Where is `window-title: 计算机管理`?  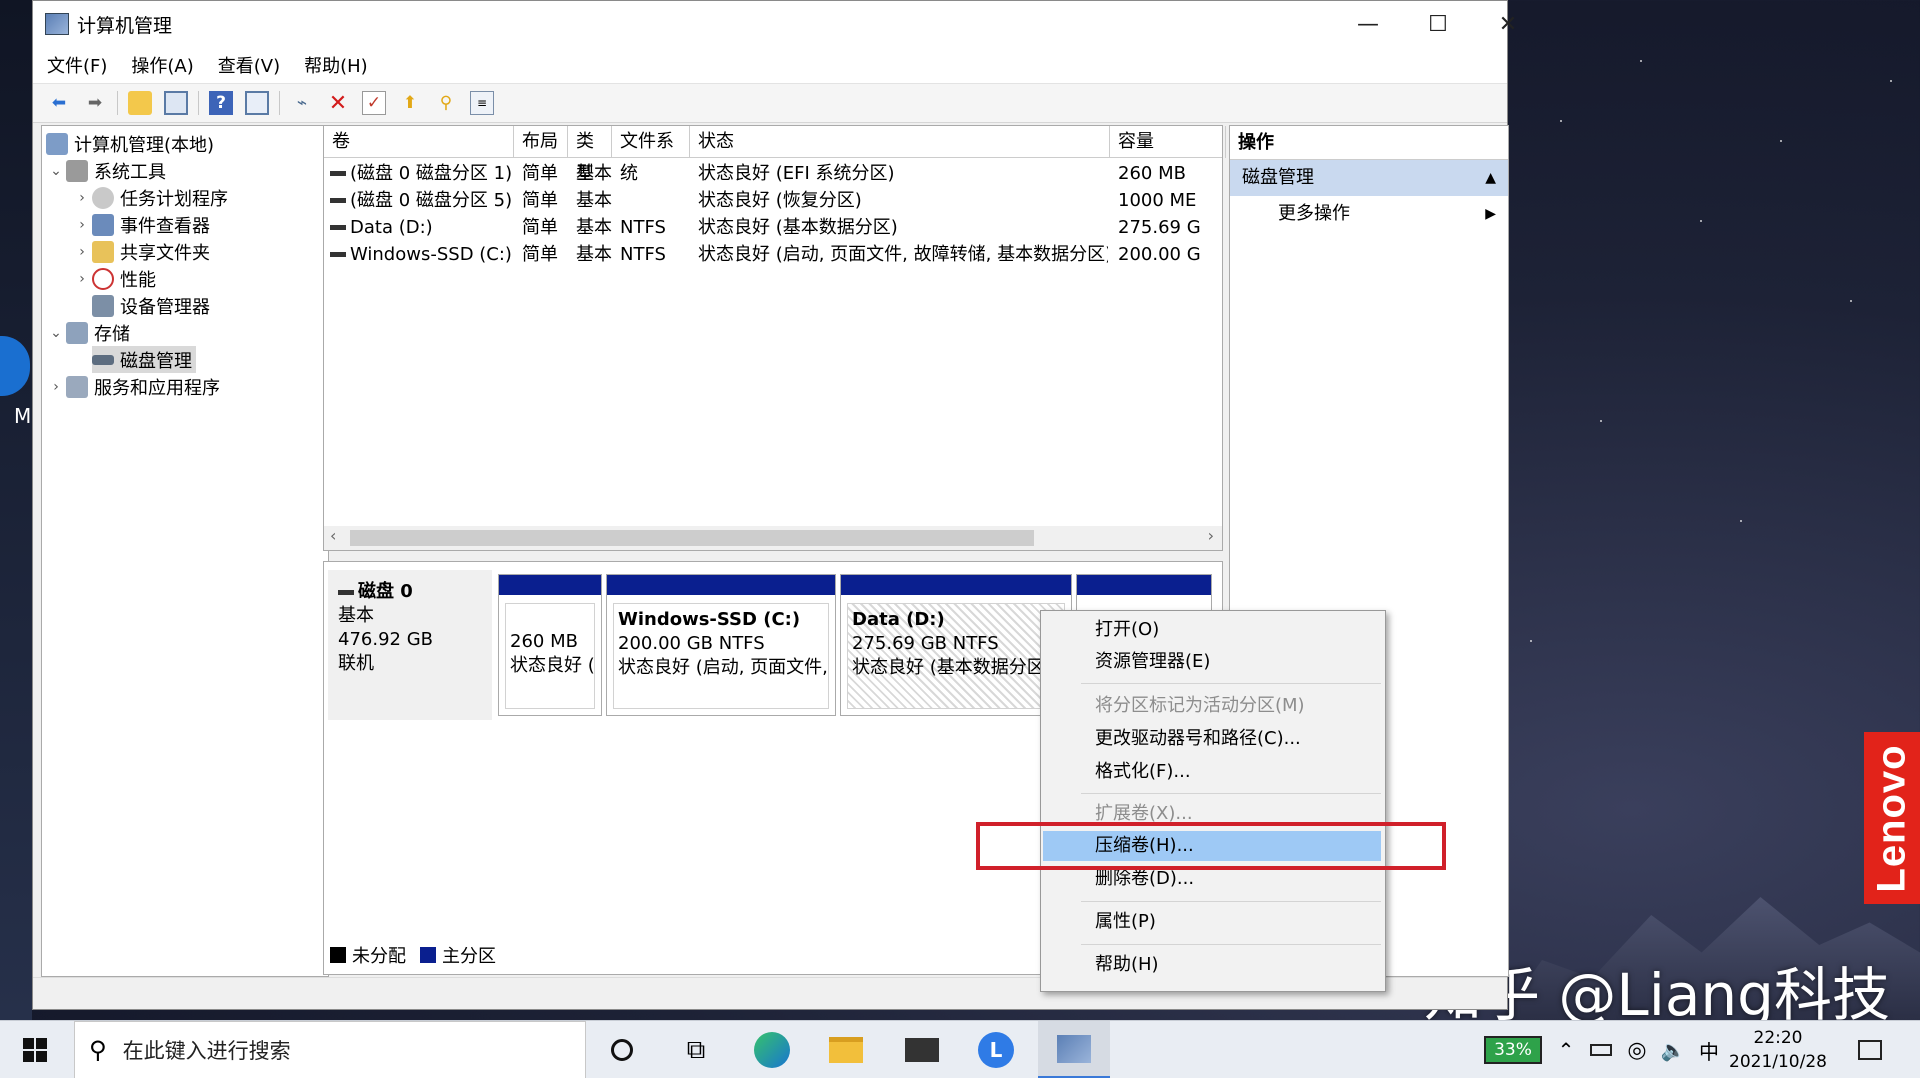
window-title: 计算机管理 is located at coordinates (125, 25).